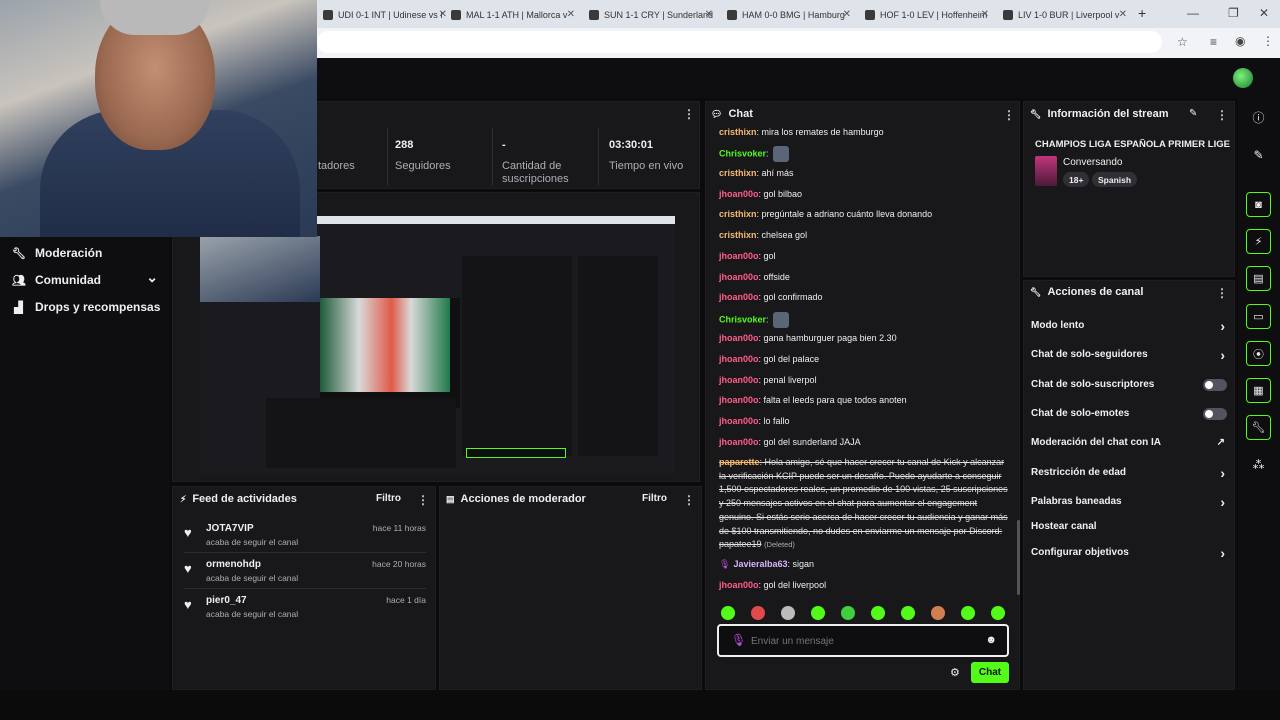  What do you see at coordinates (1142, 13) in the screenshot?
I see `new-tab-button: +` at bounding box center [1142, 13].